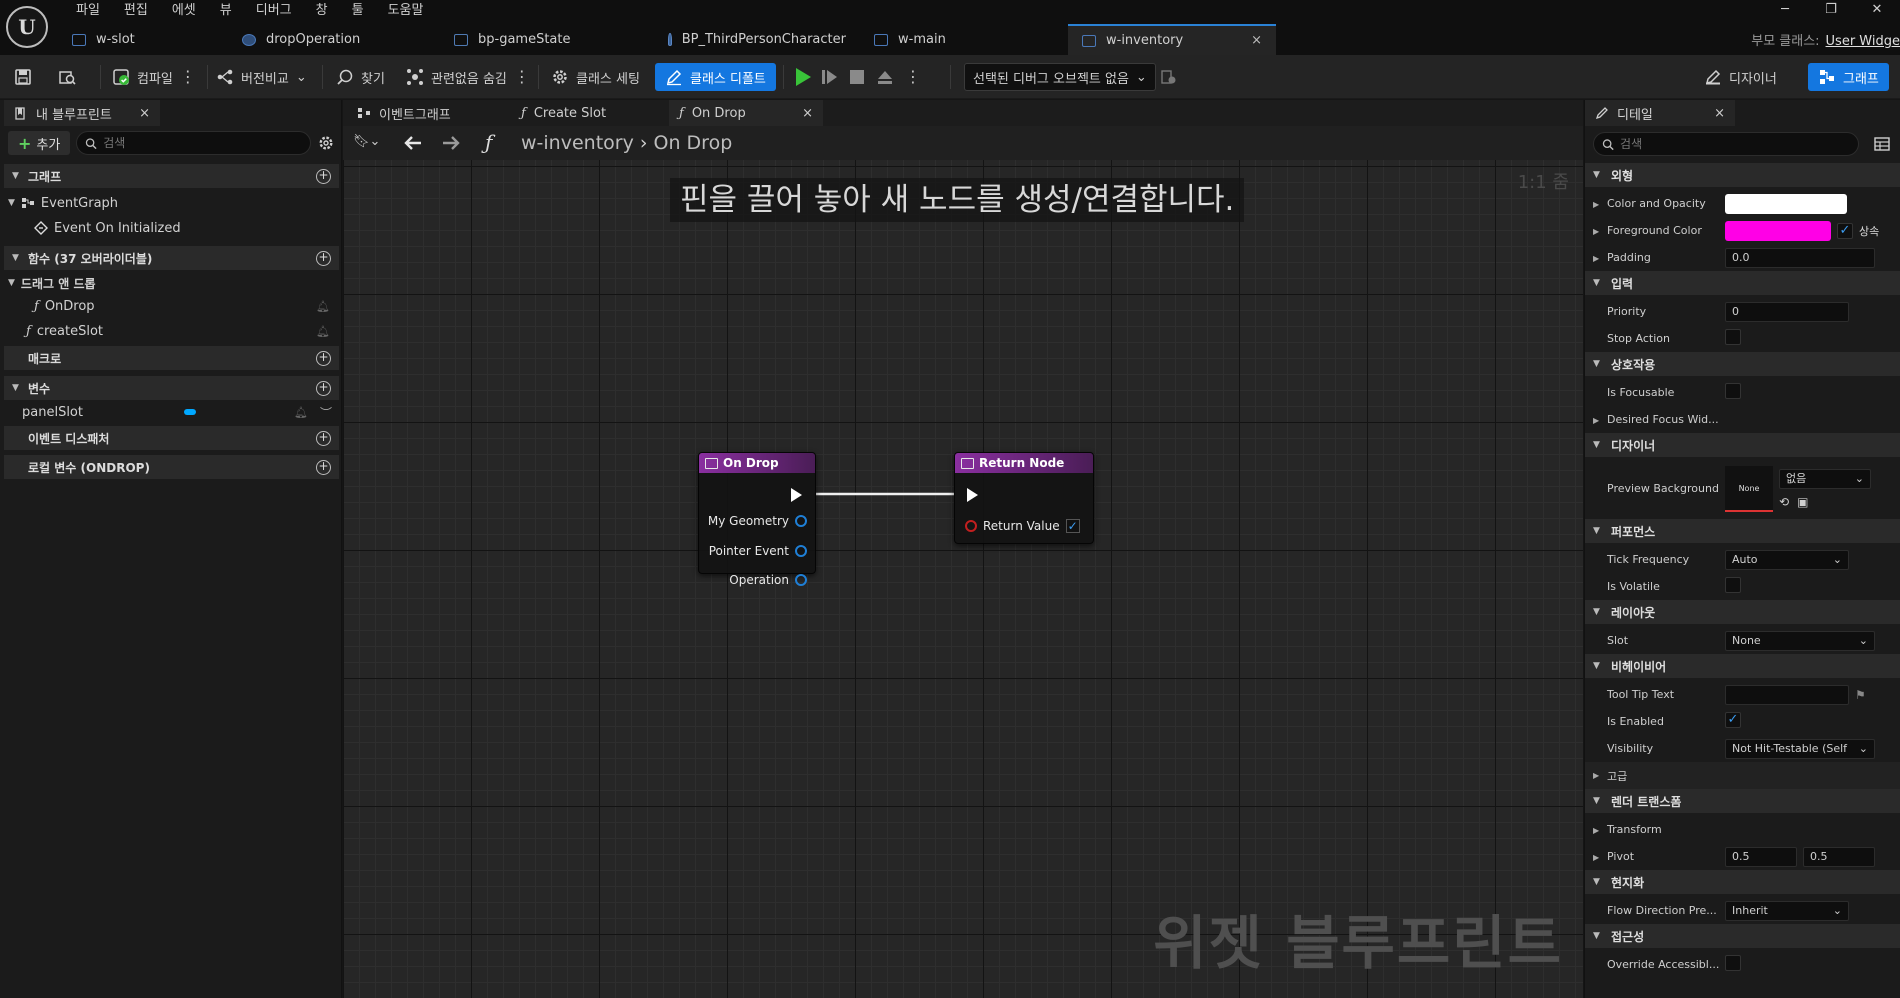  What do you see at coordinates (323, 176) in the screenshot?
I see `add-graph-icon: +` at bounding box center [323, 176].